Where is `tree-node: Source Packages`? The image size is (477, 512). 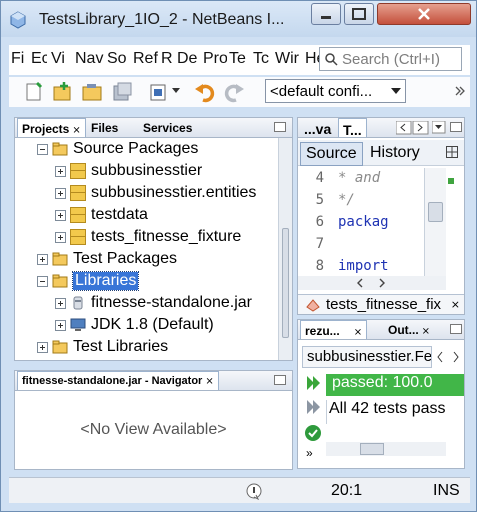 tree-node: Source Packages is located at coordinates (117, 149).